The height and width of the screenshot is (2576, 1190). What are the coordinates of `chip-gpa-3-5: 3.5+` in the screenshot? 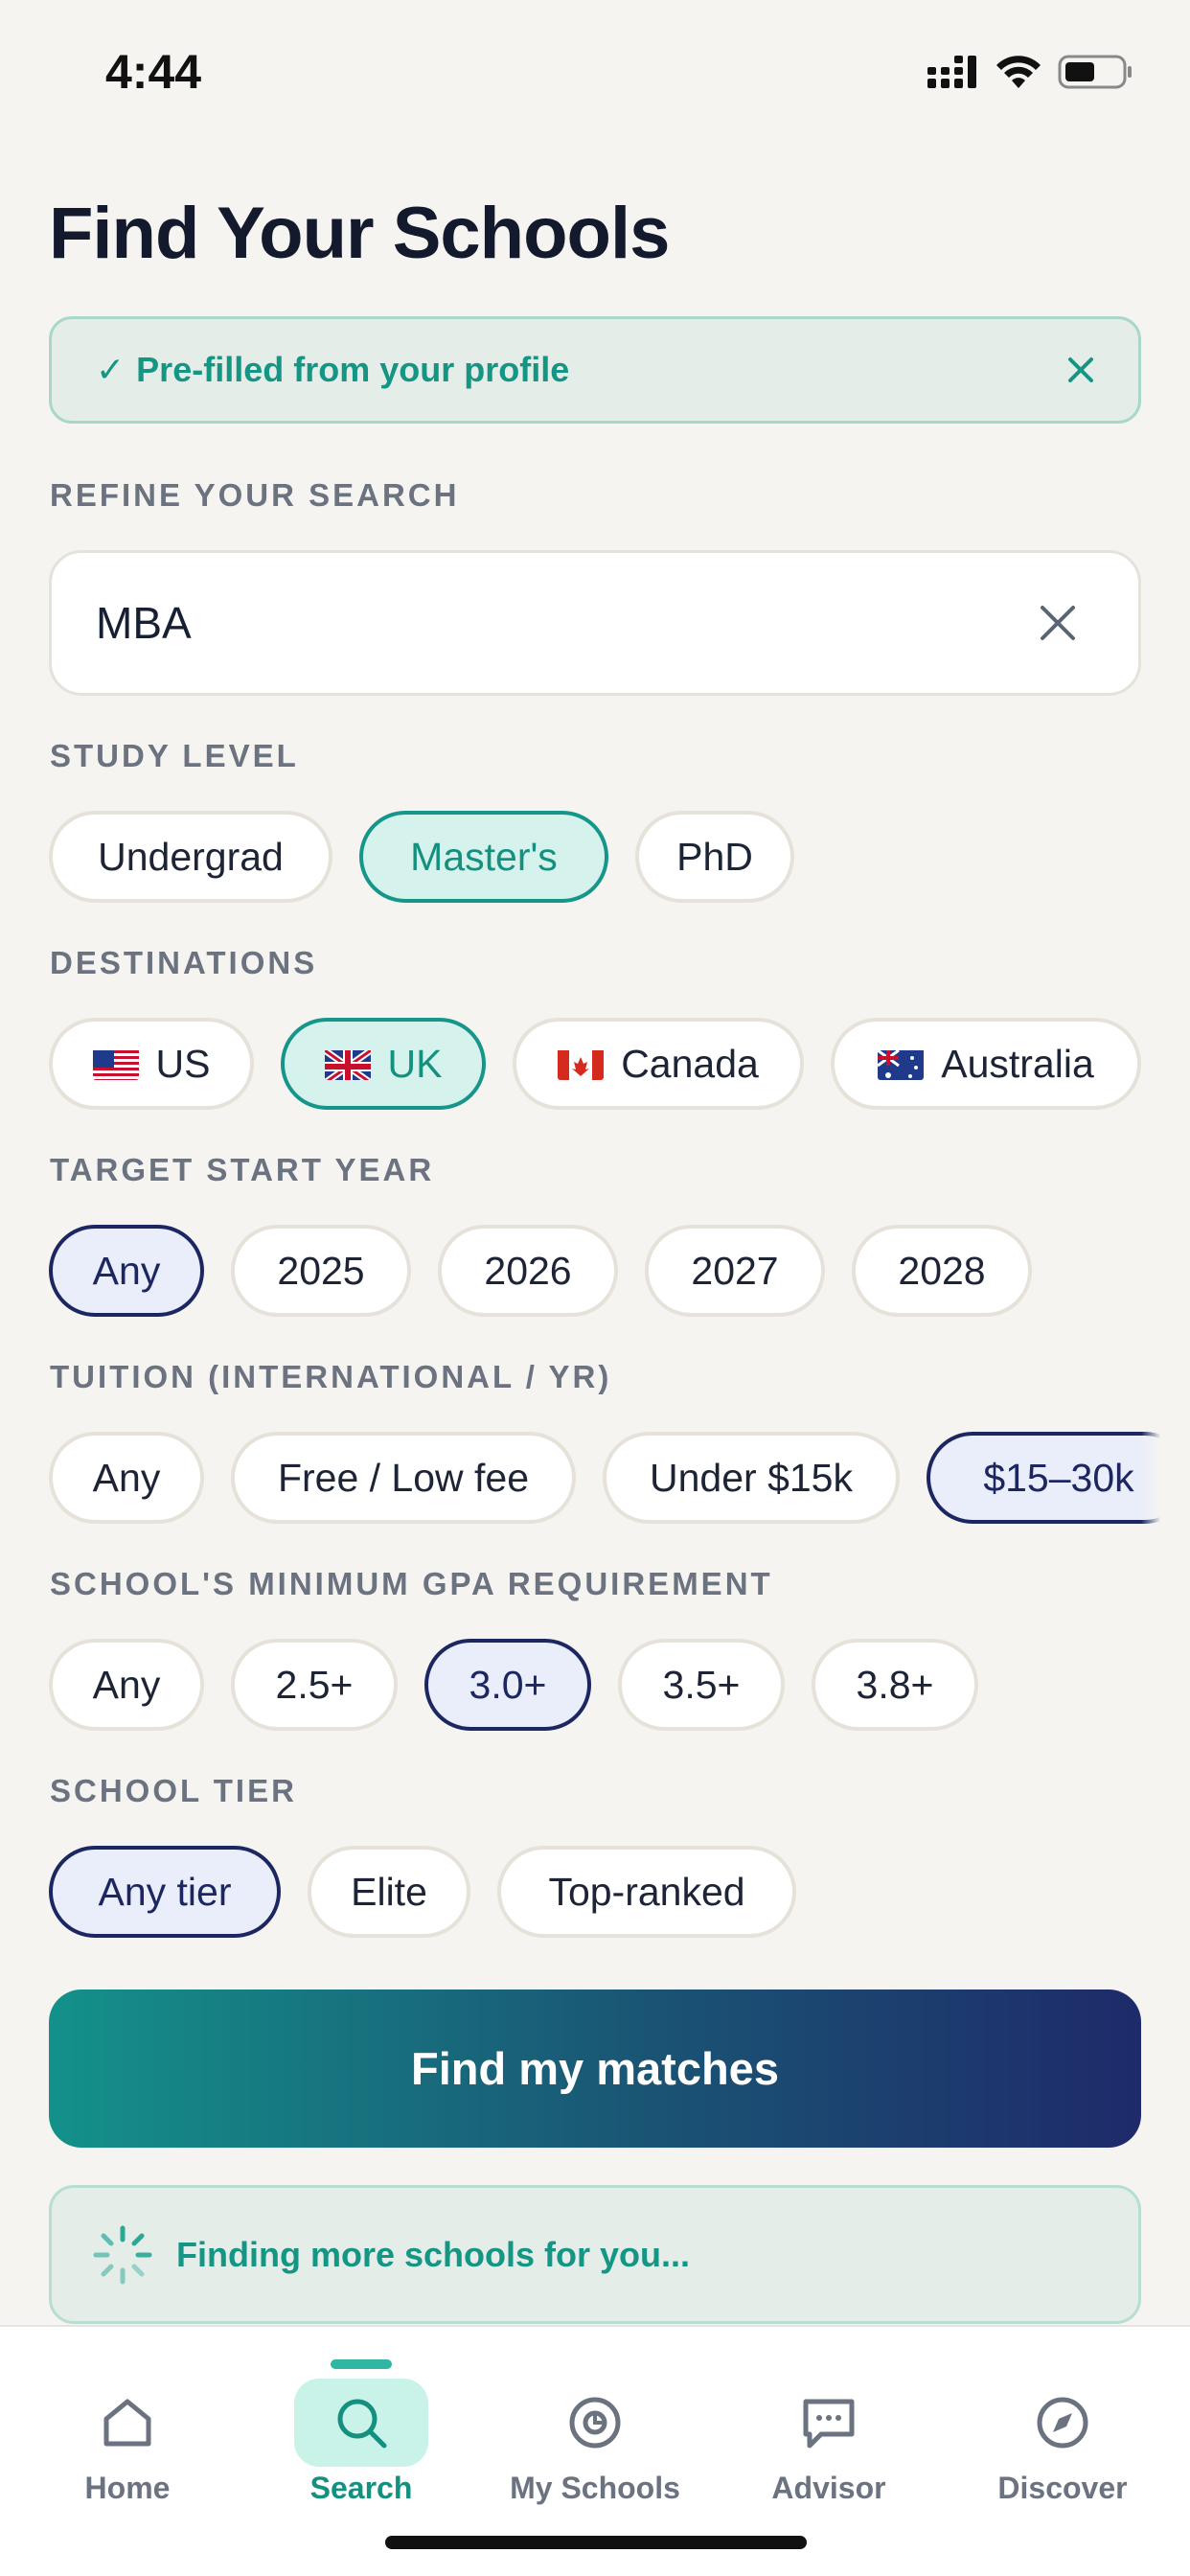 It's located at (701, 1685).